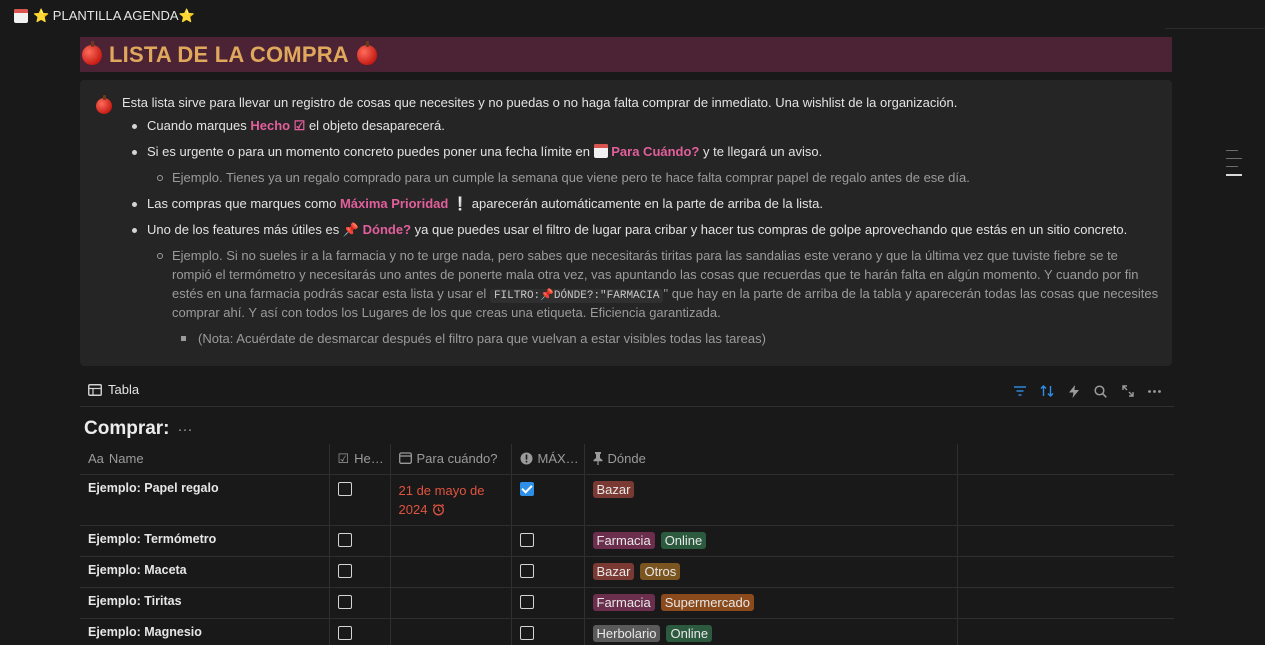 The height and width of the screenshot is (645, 1265). Describe the element at coordinates (441, 490) in the screenshot. I see `due-date-line: 21 de mayo de` at that location.